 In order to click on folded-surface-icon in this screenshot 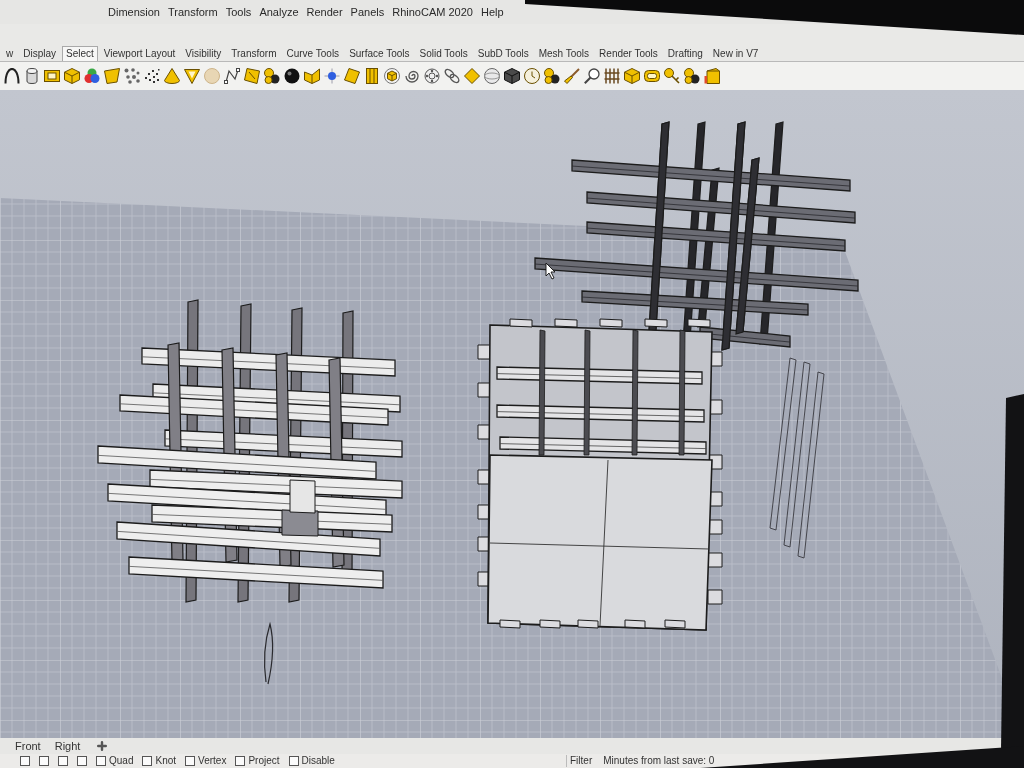, I will do `click(312, 76)`.